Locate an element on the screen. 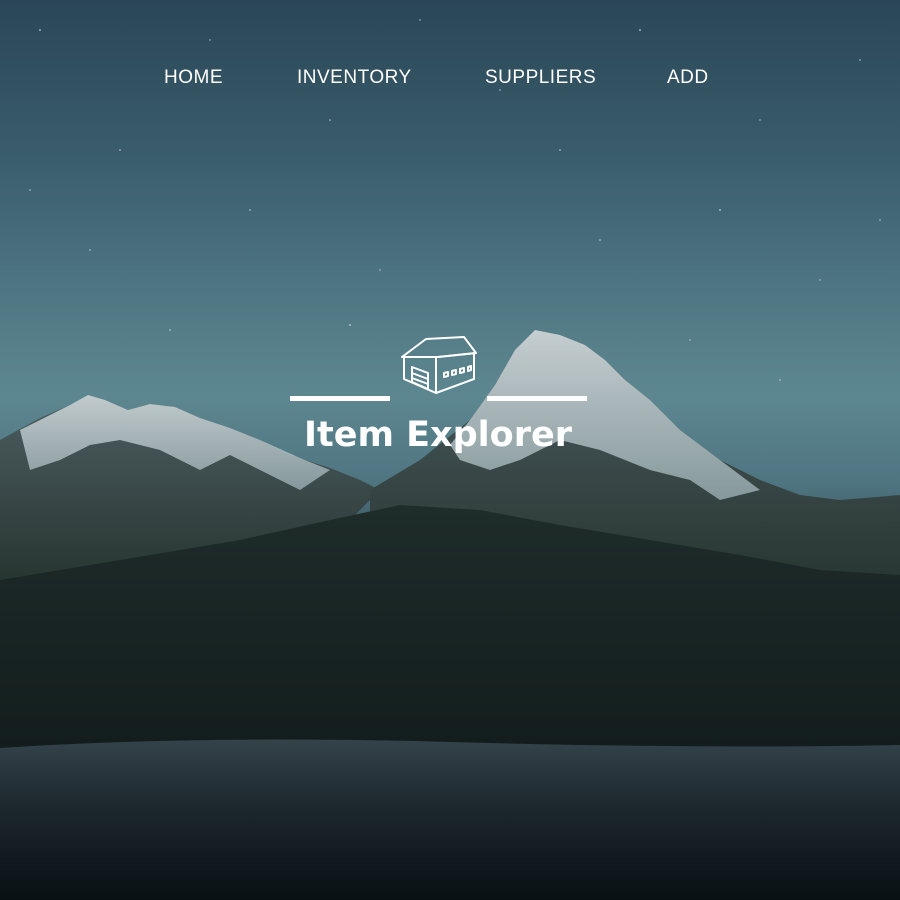 This screenshot has width=900, height=900. nav-link-suppliers: SUPPLIERS is located at coordinates (540, 78).